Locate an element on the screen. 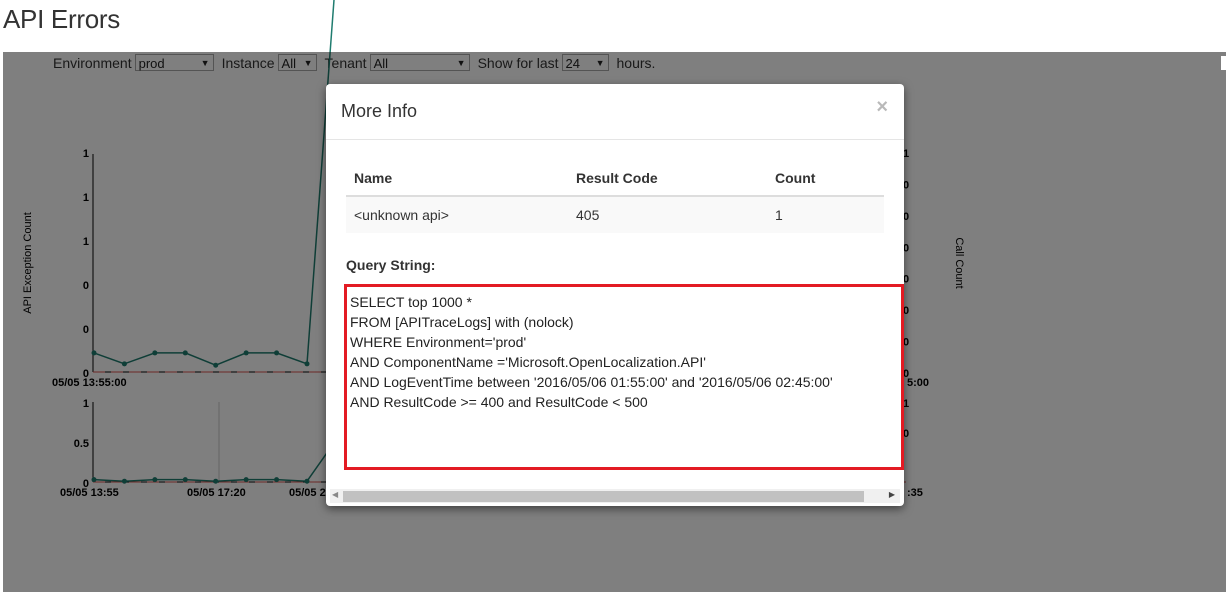  column-header-count: Count is located at coordinates (825, 179).